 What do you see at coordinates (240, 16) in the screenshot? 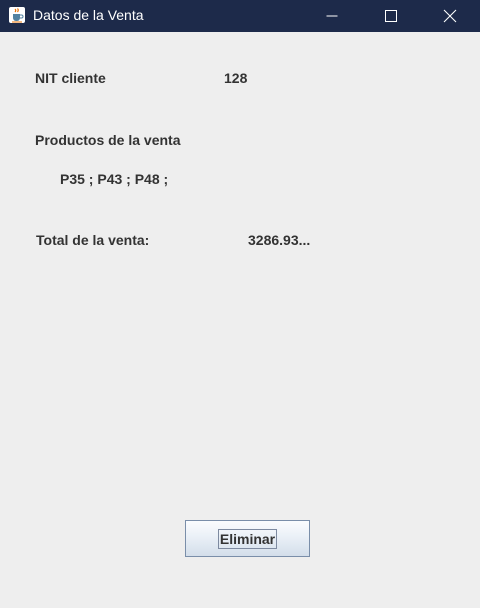
I see `title-bar: Datos de la Venta` at bounding box center [240, 16].